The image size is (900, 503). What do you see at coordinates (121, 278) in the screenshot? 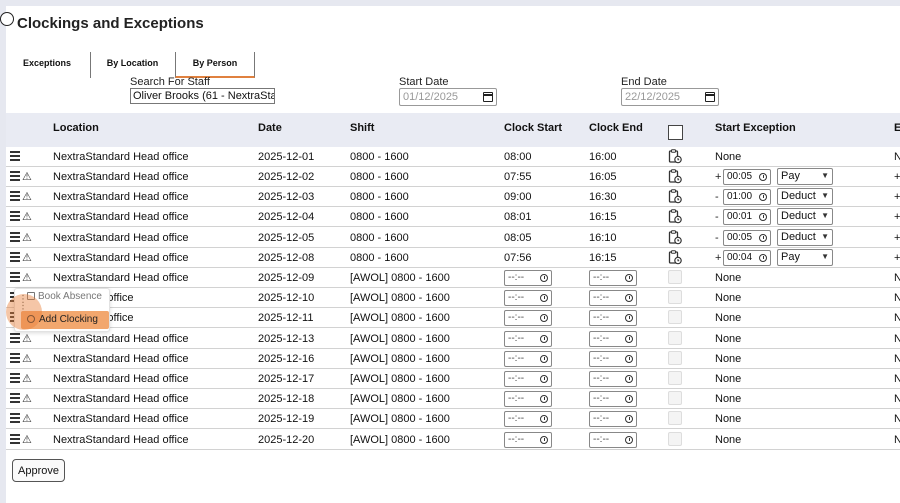
I see `row-location: NextraStandard Head office` at bounding box center [121, 278].